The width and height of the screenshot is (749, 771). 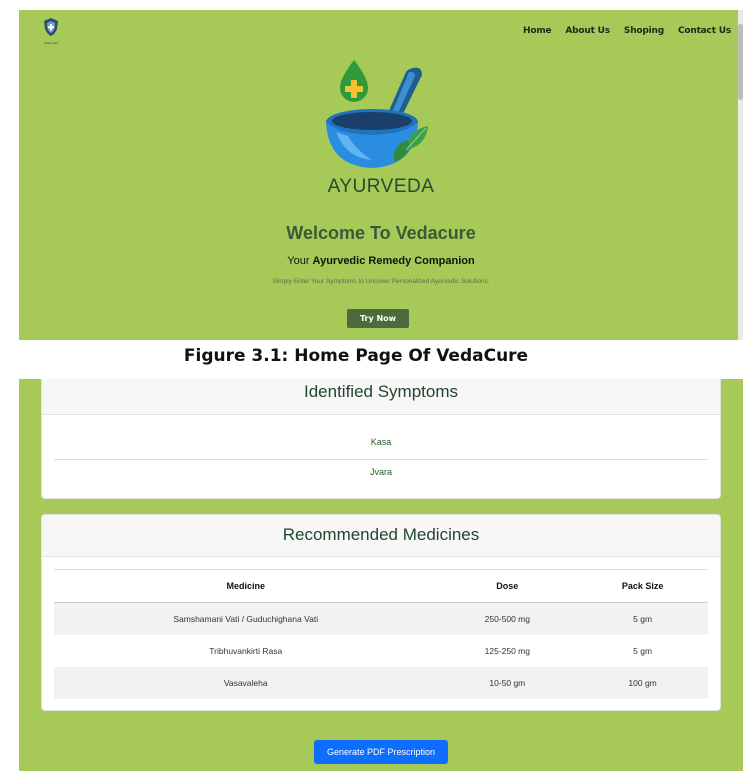 What do you see at coordinates (51, 27) in the screenshot?
I see `shield-logo-icon` at bounding box center [51, 27].